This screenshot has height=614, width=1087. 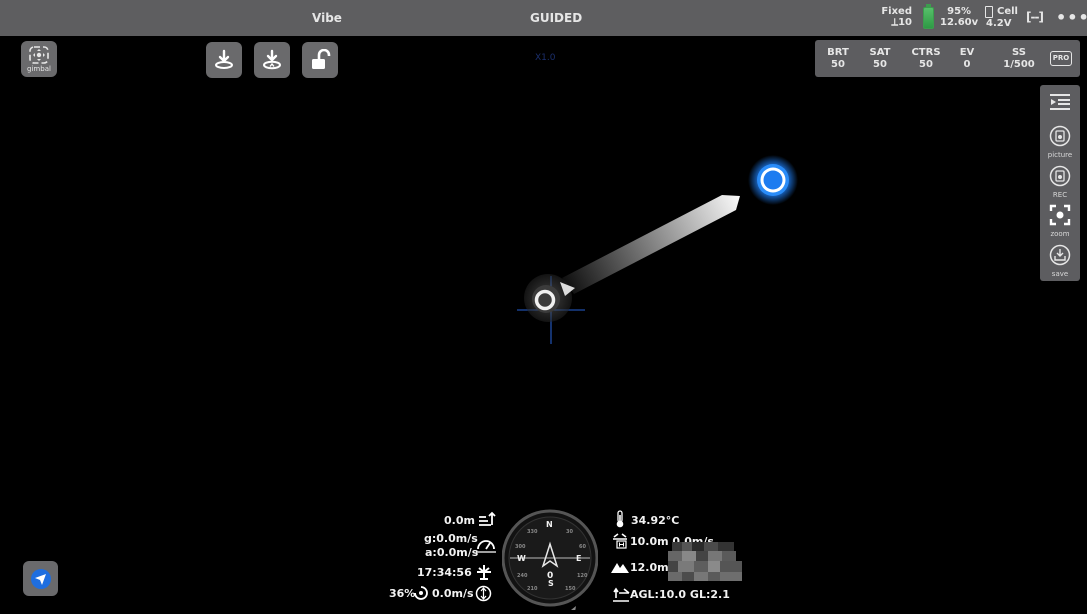 I want to click on navigate-button, so click(x=40, y=578).